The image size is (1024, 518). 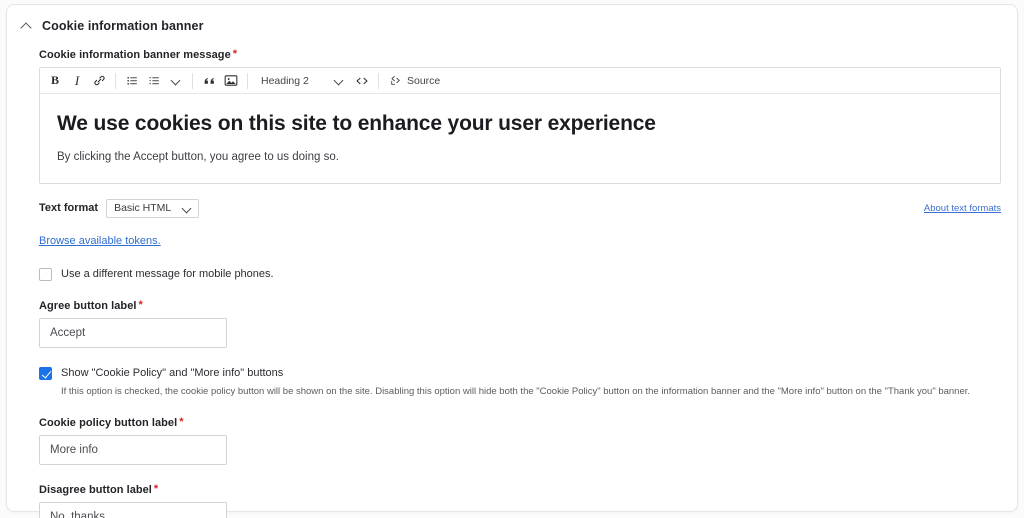 I want to click on bold-icon: B, so click(x=55, y=81).